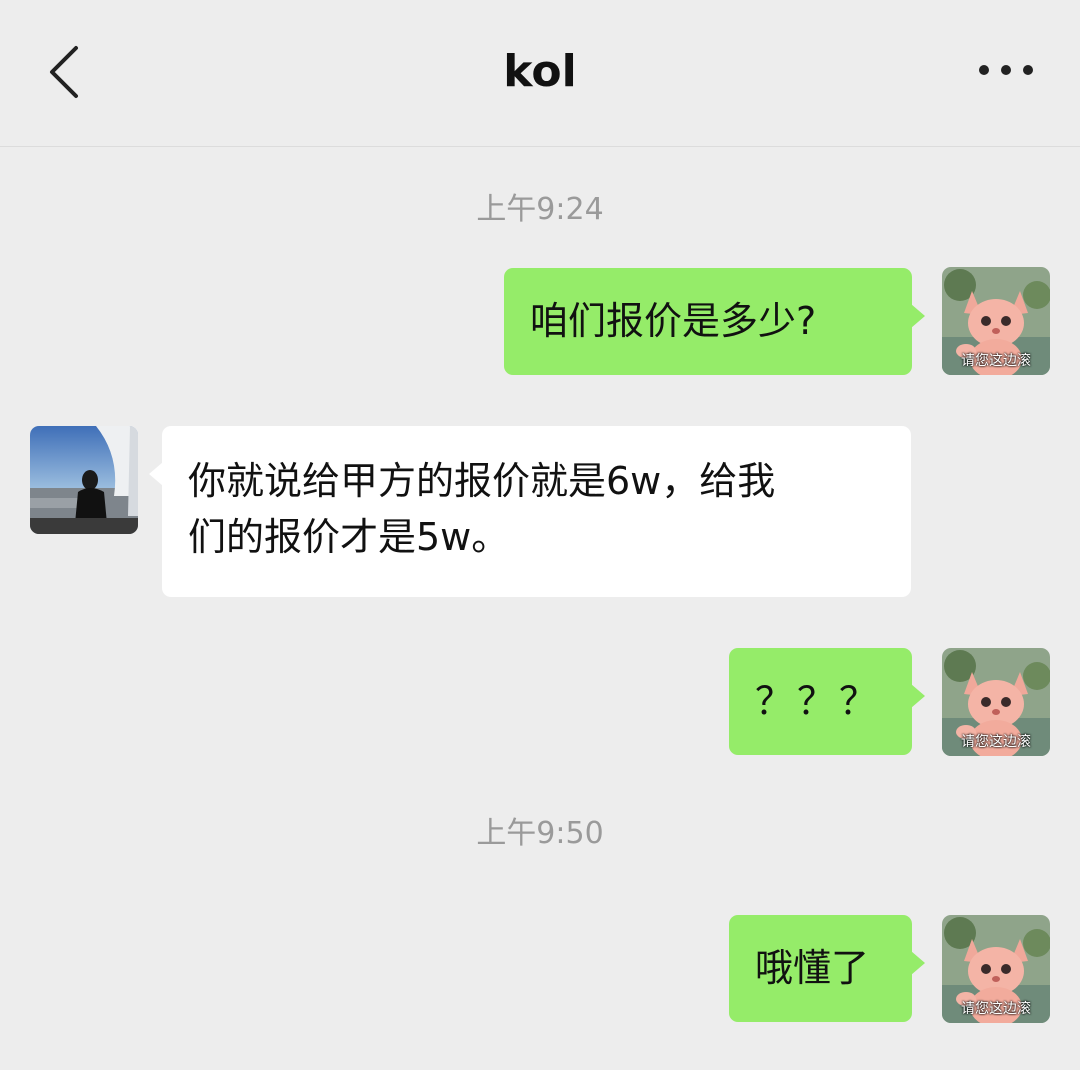 The image size is (1080, 1070). I want to click on person-photo-avatar-image, so click(84, 480).